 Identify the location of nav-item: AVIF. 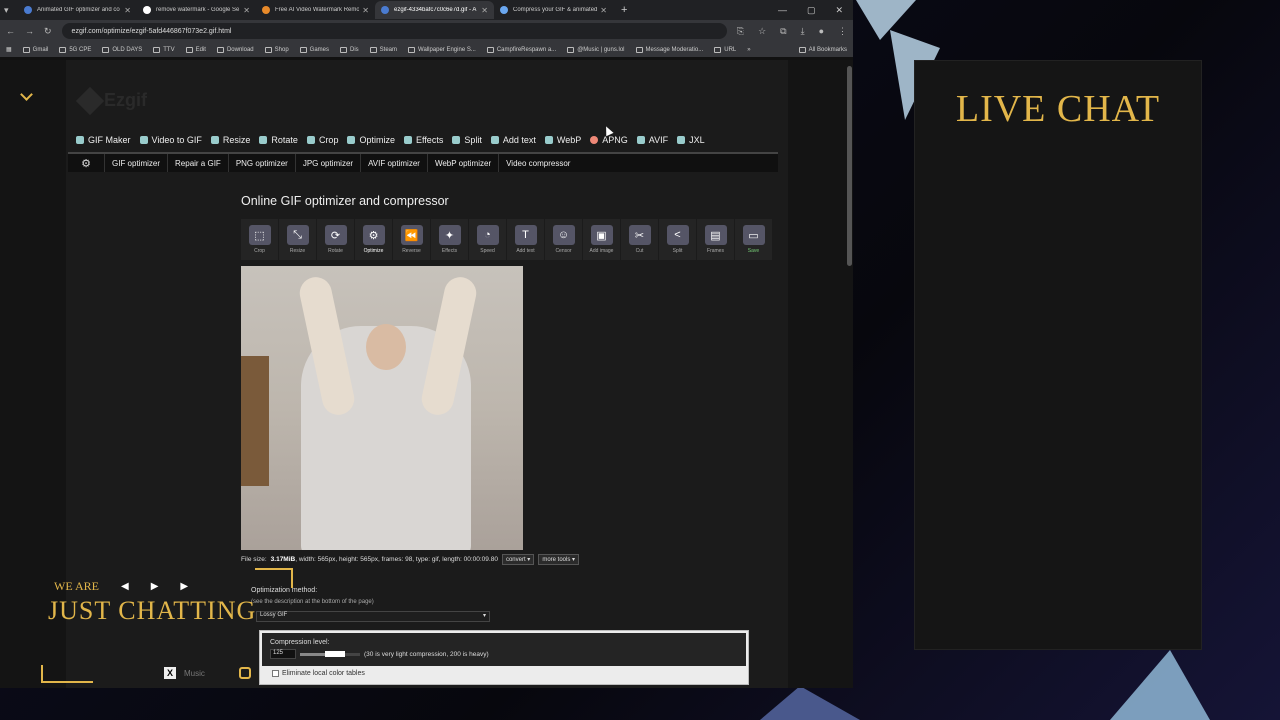
(652, 140).